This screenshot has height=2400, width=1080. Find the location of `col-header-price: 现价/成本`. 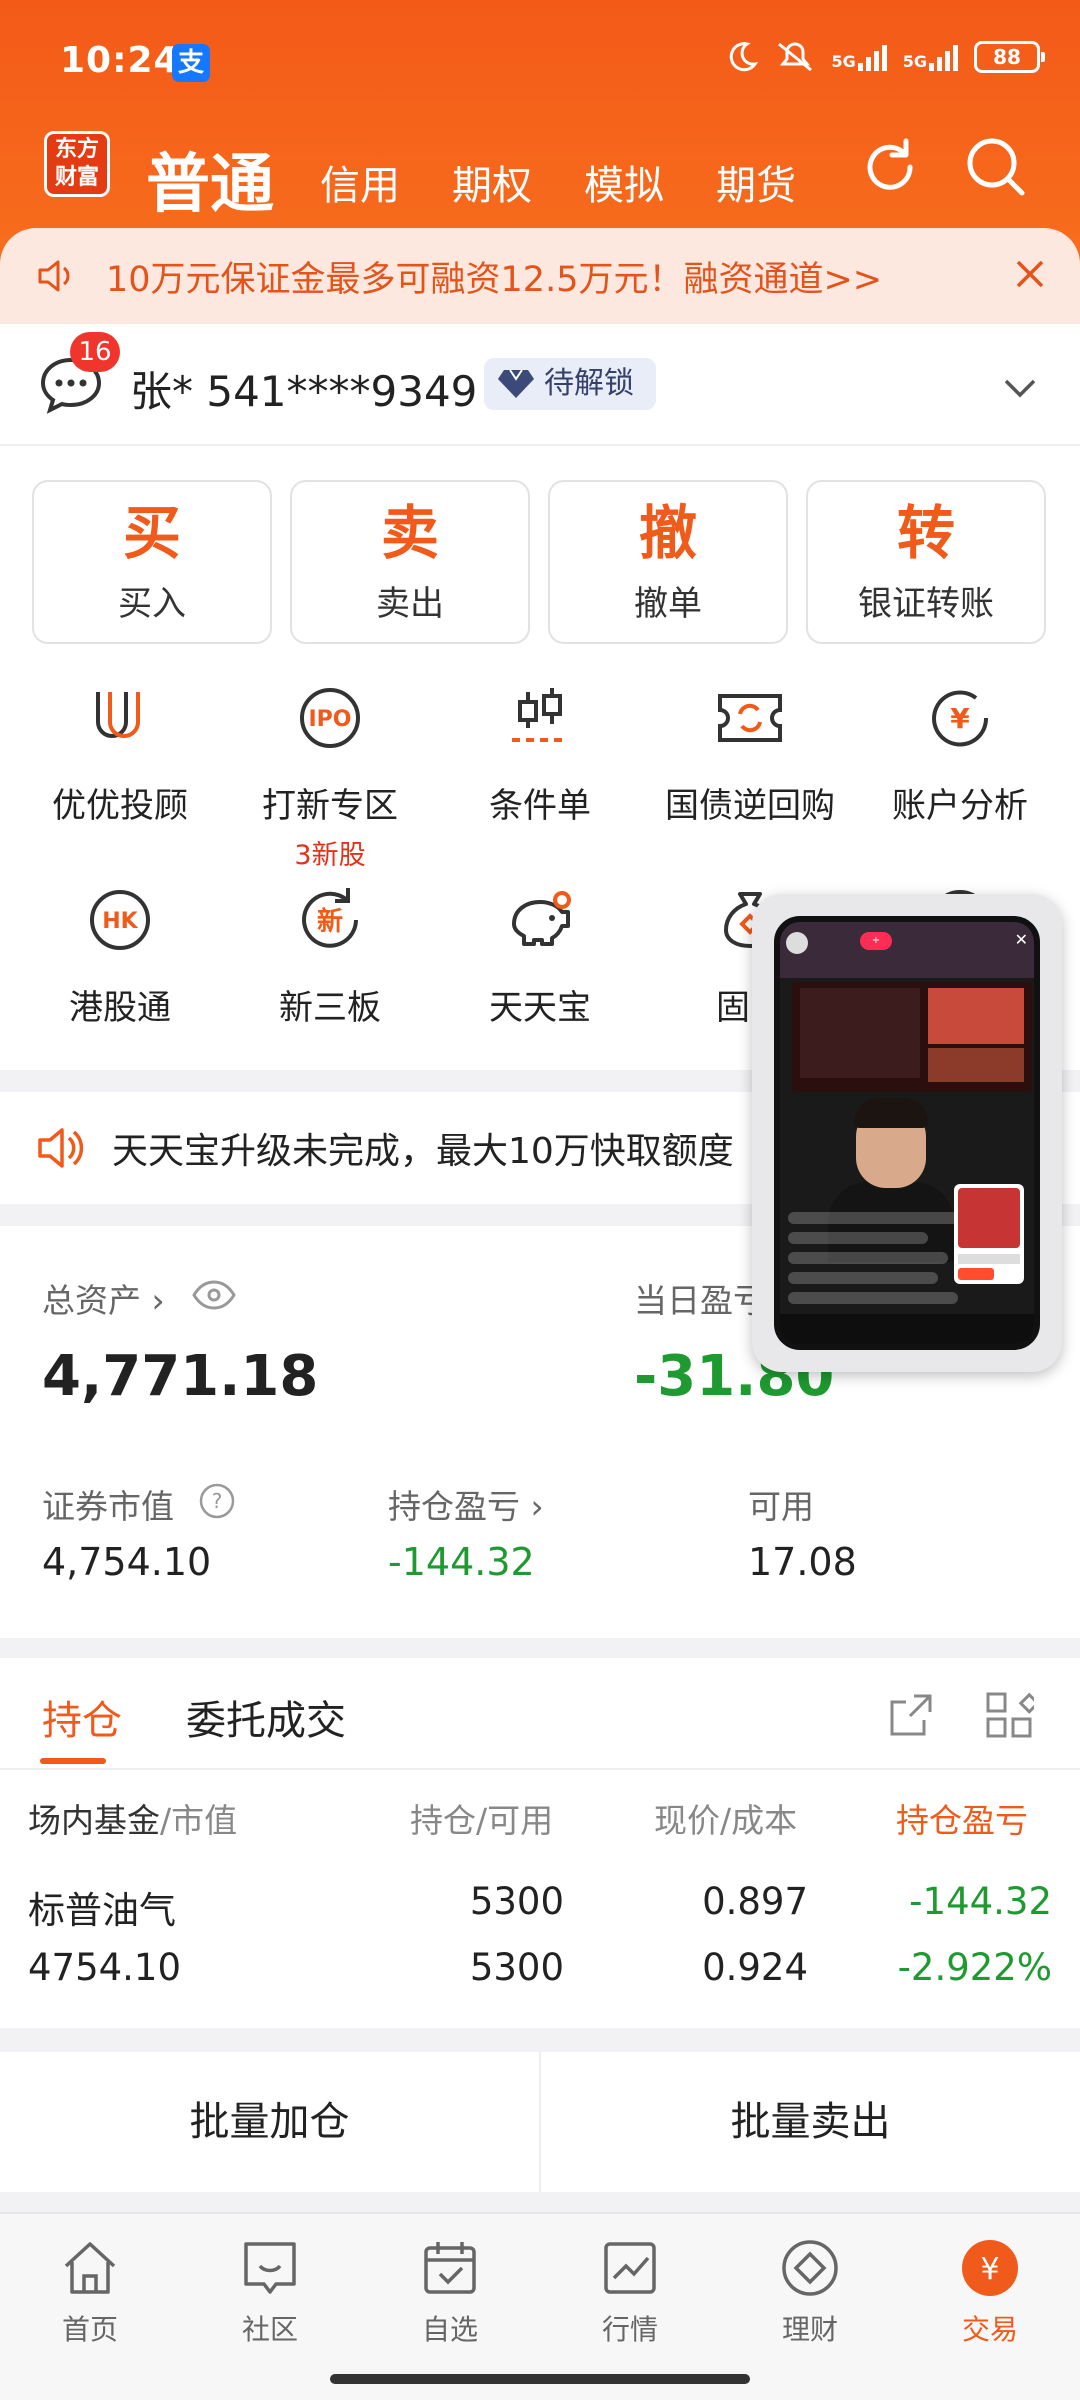

col-header-price: 现价/成本 is located at coordinates (725, 1818).